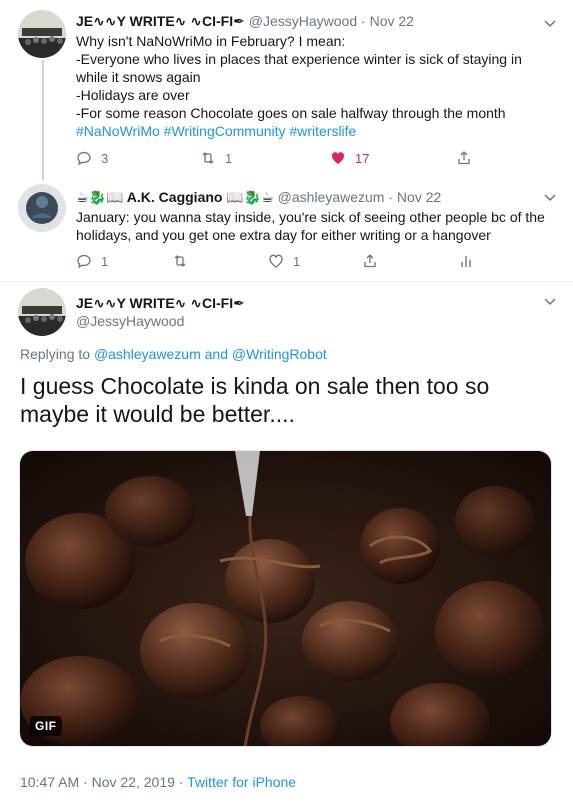 Image resolution: width=573 pixels, height=812 pixels. I want to click on tweet-time: 10:47 AM, so click(49, 782).